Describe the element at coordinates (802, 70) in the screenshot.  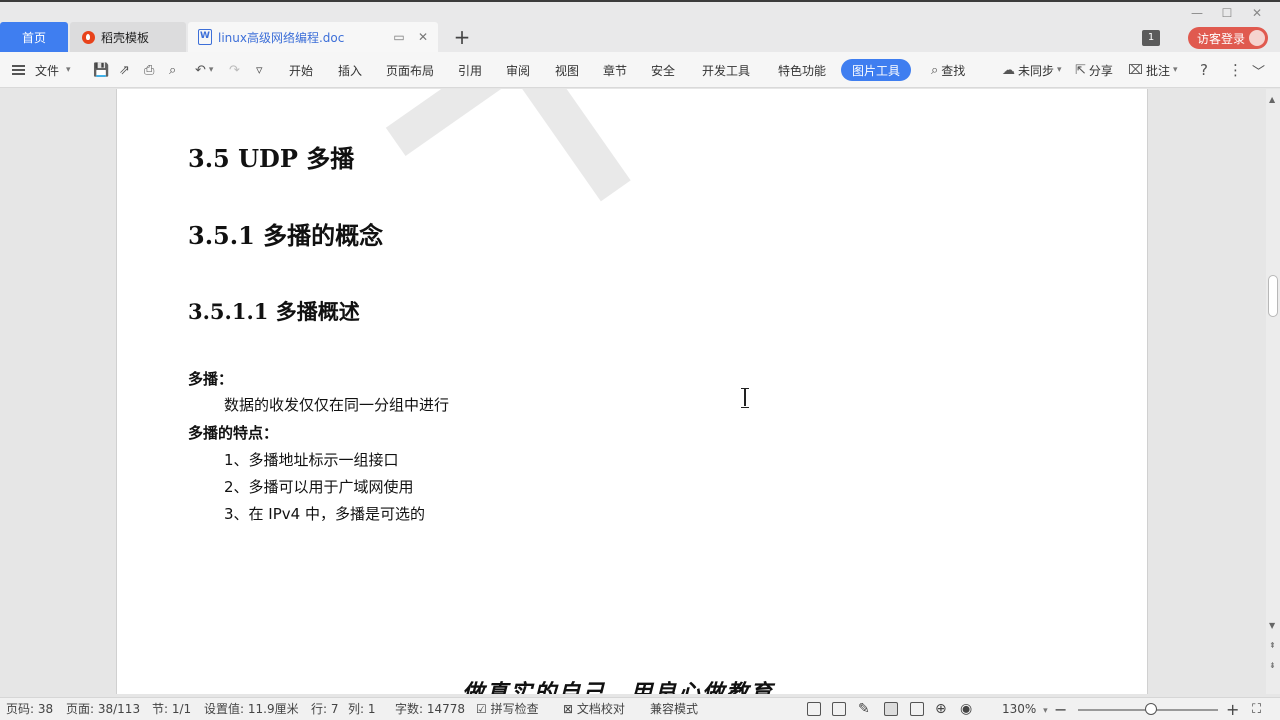
I see `tab-special-features: 特色功能` at that location.